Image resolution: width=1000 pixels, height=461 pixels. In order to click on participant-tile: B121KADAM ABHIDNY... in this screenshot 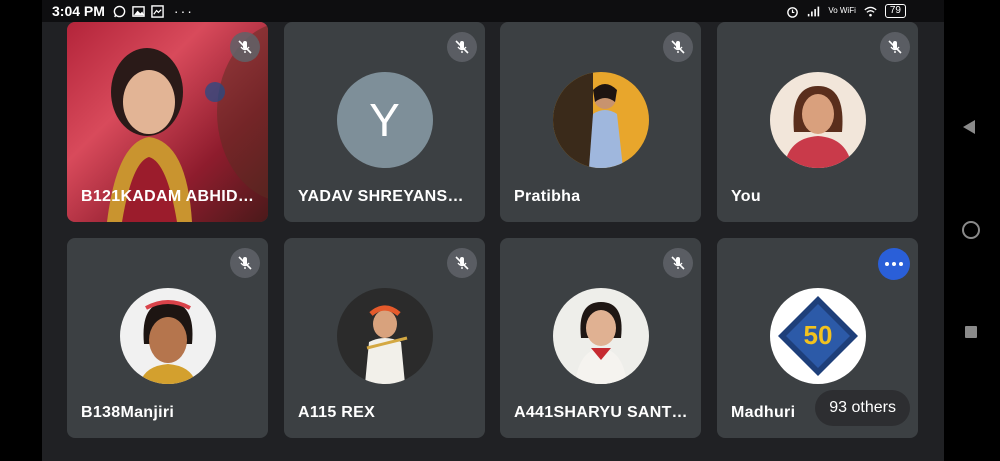, I will do `click(167, 122)`.